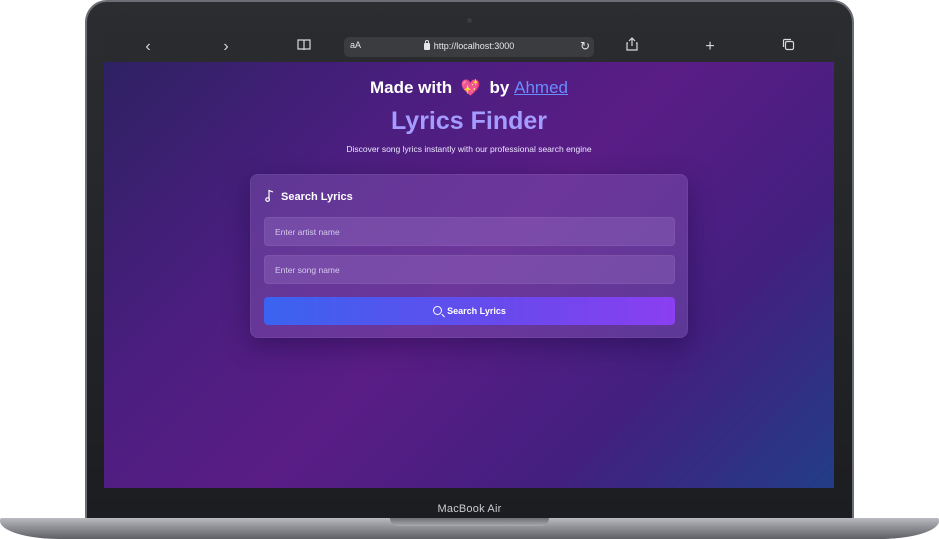 The width and height of the screenshot is (939, 539). What do you see at coordinates (585, 46) in the screenshot?
I see `reload-icon: ↻` at bounding box center [585, 46].